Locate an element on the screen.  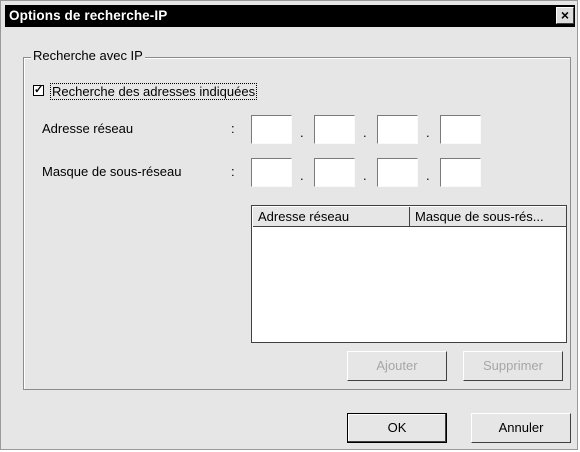
remove-button: Supprimer is located at coordinates (513, 366).